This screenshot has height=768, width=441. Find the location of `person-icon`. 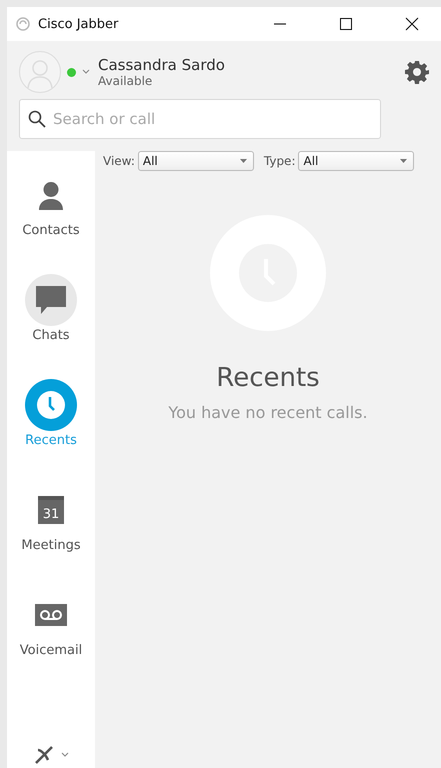

person-icon is located at coordinates (51, 195).